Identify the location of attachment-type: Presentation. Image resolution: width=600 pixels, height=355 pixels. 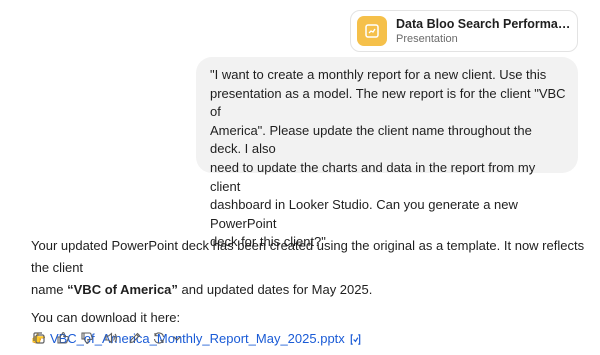
(427, 39).